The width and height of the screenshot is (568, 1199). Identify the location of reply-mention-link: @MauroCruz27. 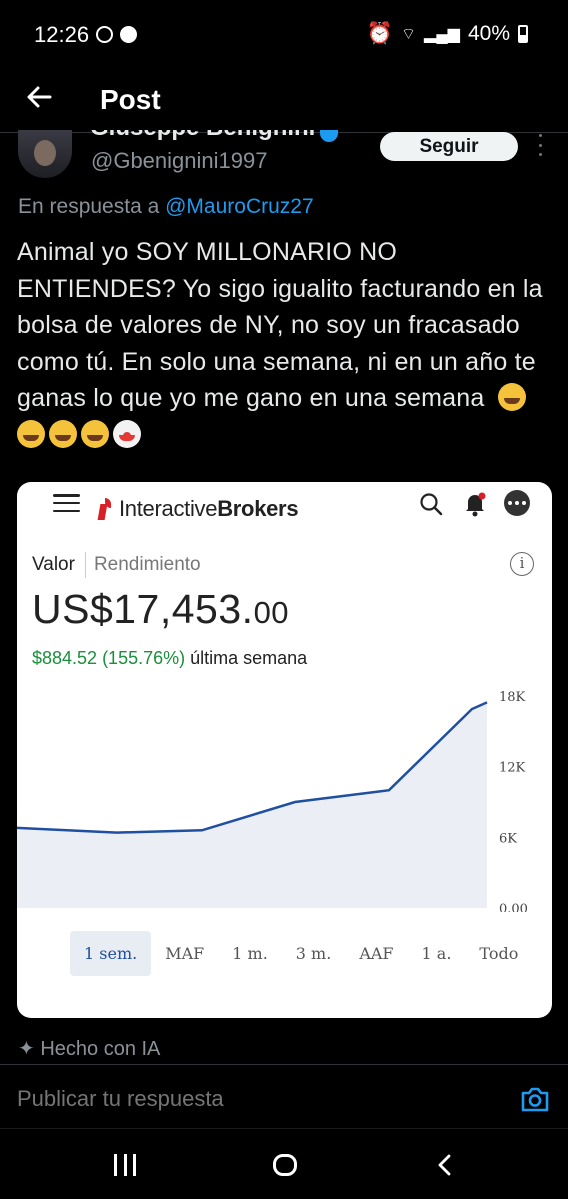
(239, 206).